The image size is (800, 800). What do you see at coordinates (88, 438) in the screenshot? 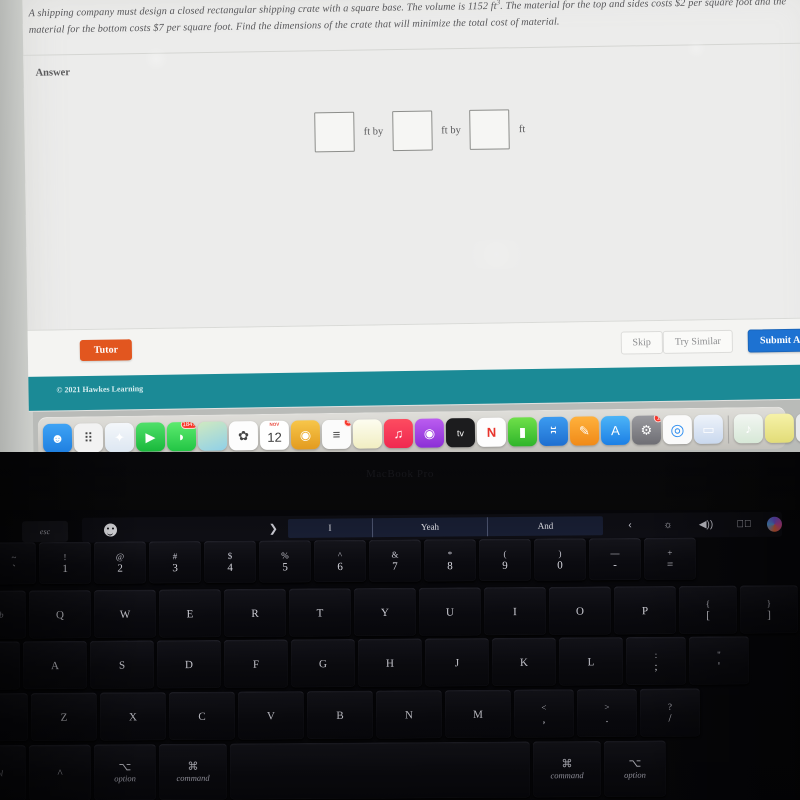
I see `launchpad-icon: ⠿` at bounding box center [88, 438].